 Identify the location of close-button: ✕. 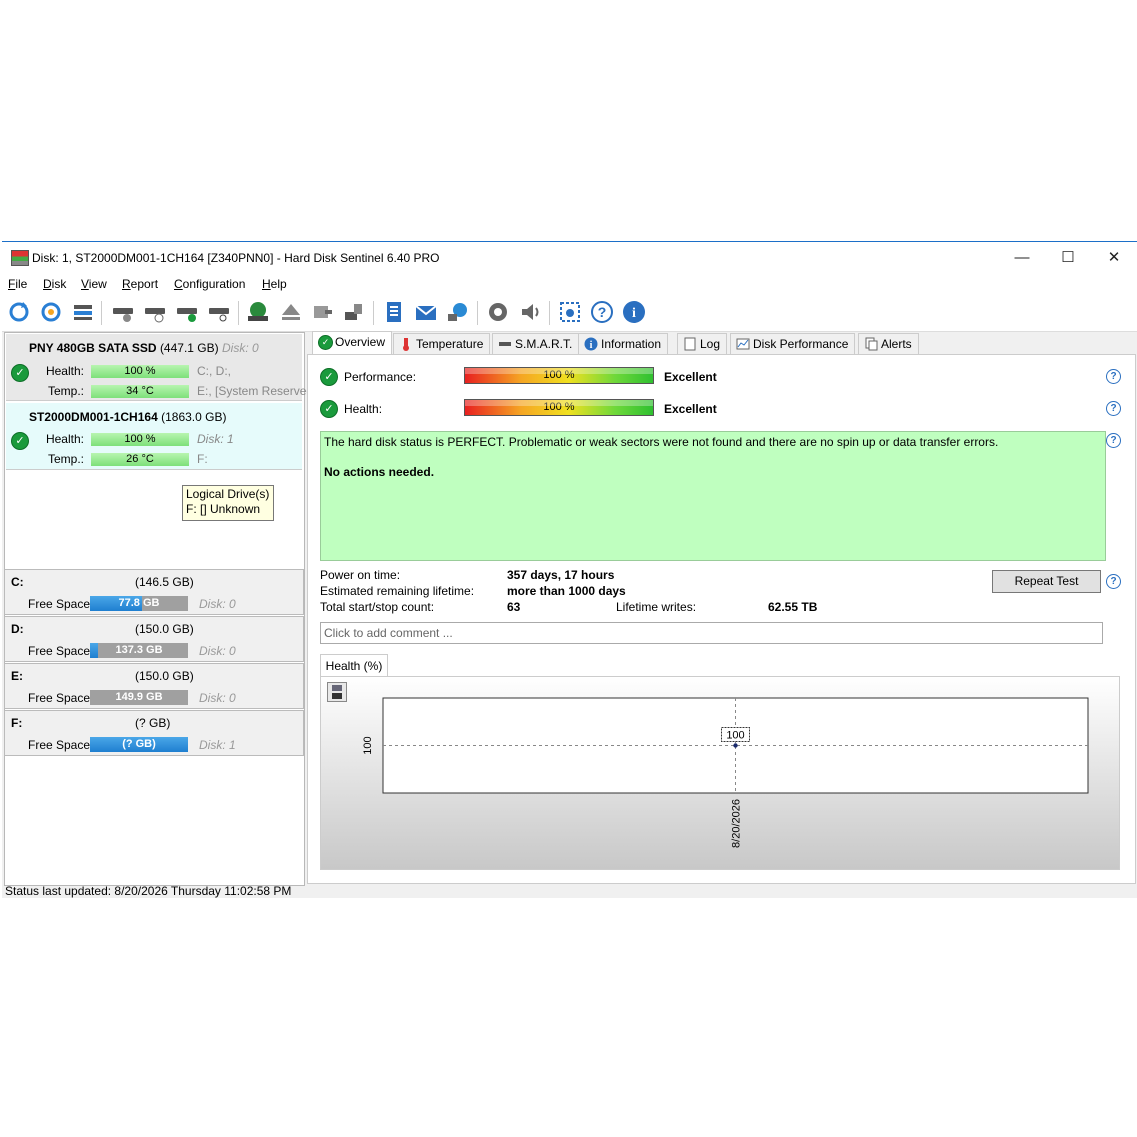
(1114, 257).